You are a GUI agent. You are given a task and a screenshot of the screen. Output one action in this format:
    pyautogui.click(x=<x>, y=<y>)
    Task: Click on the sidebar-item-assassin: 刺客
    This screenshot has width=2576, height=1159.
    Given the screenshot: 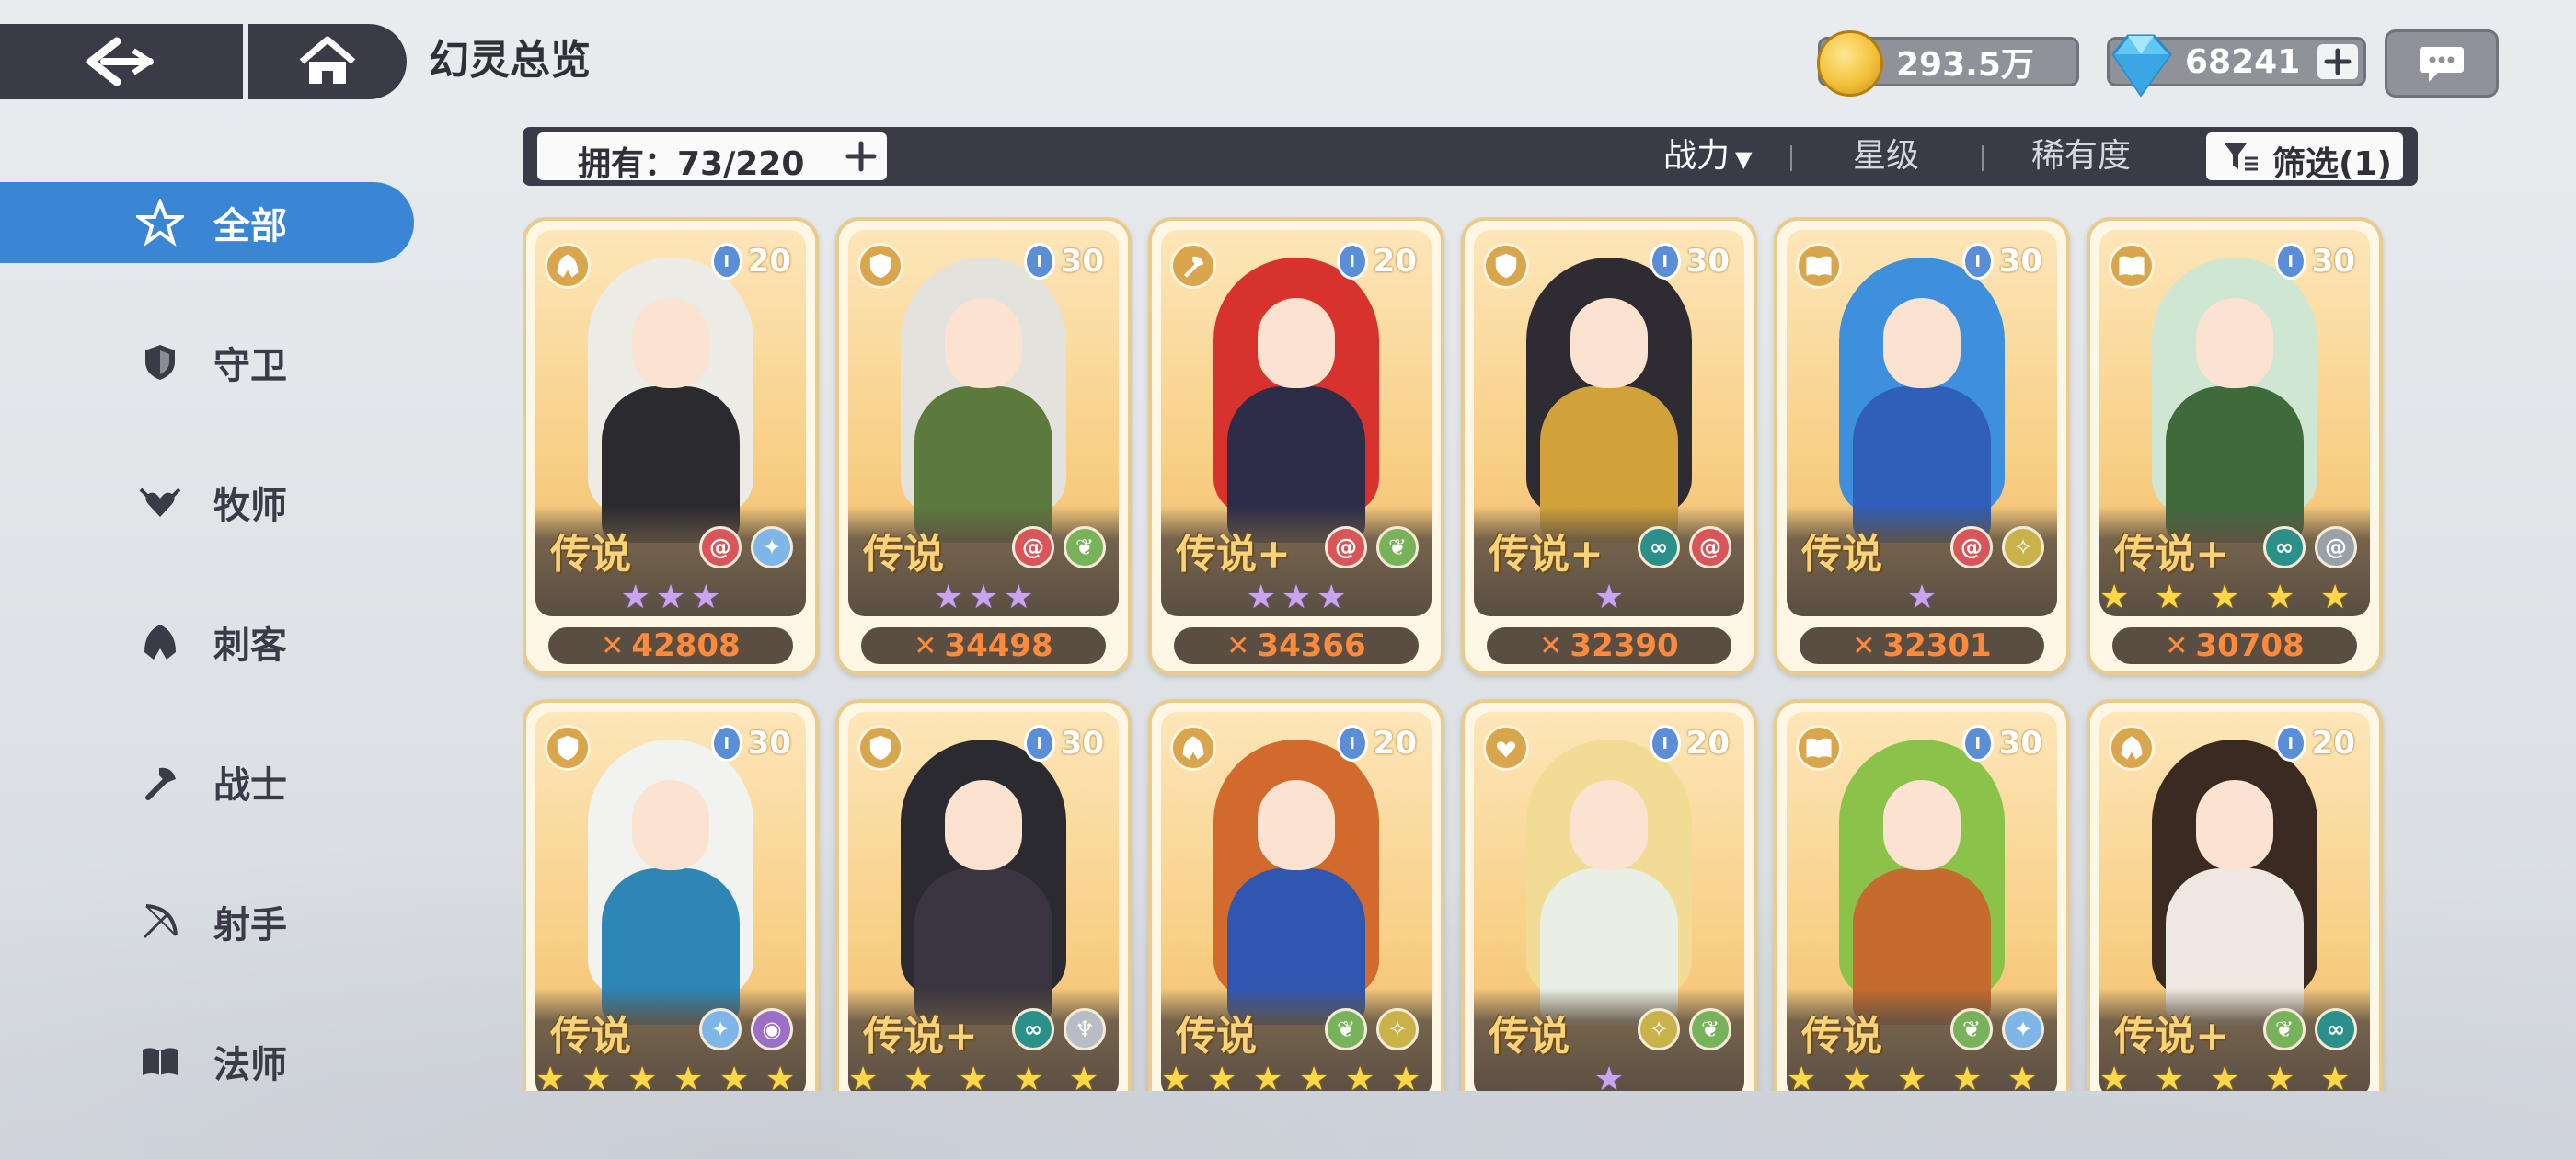 What is the action you would take?
    pyautogui.click(x=207, y=642)
    